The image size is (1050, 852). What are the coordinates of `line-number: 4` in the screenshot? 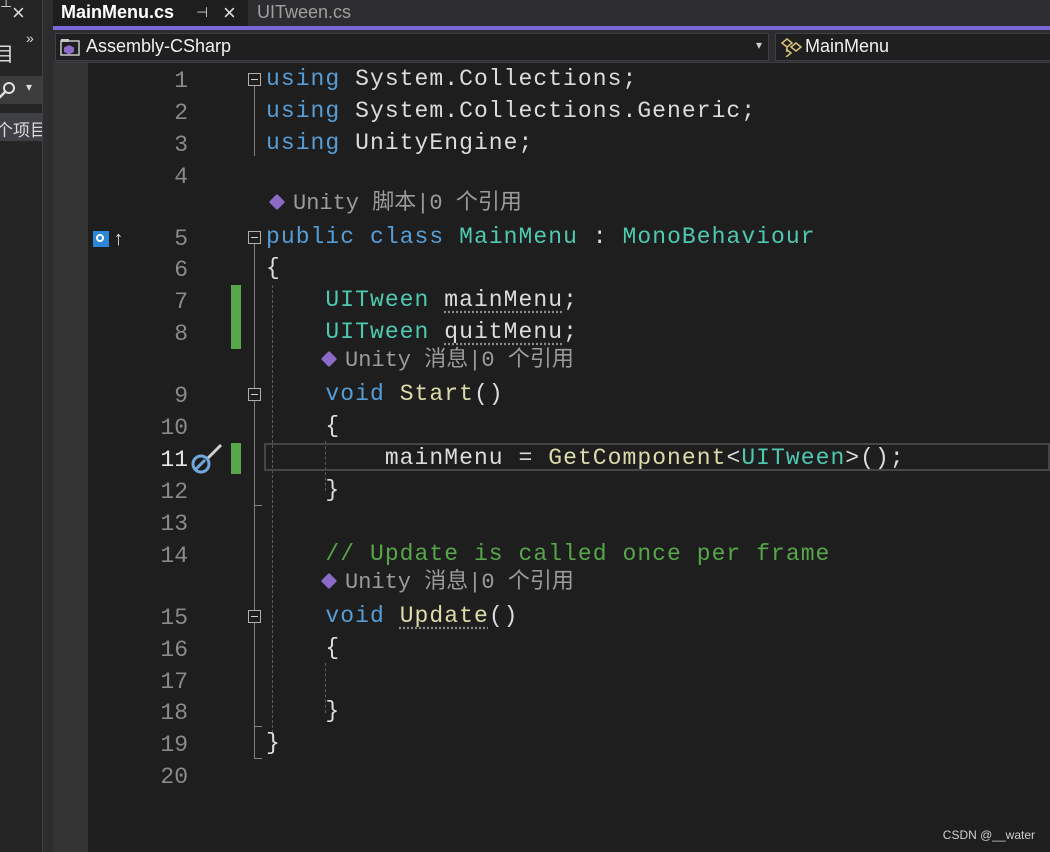 It's located at (181, 177).